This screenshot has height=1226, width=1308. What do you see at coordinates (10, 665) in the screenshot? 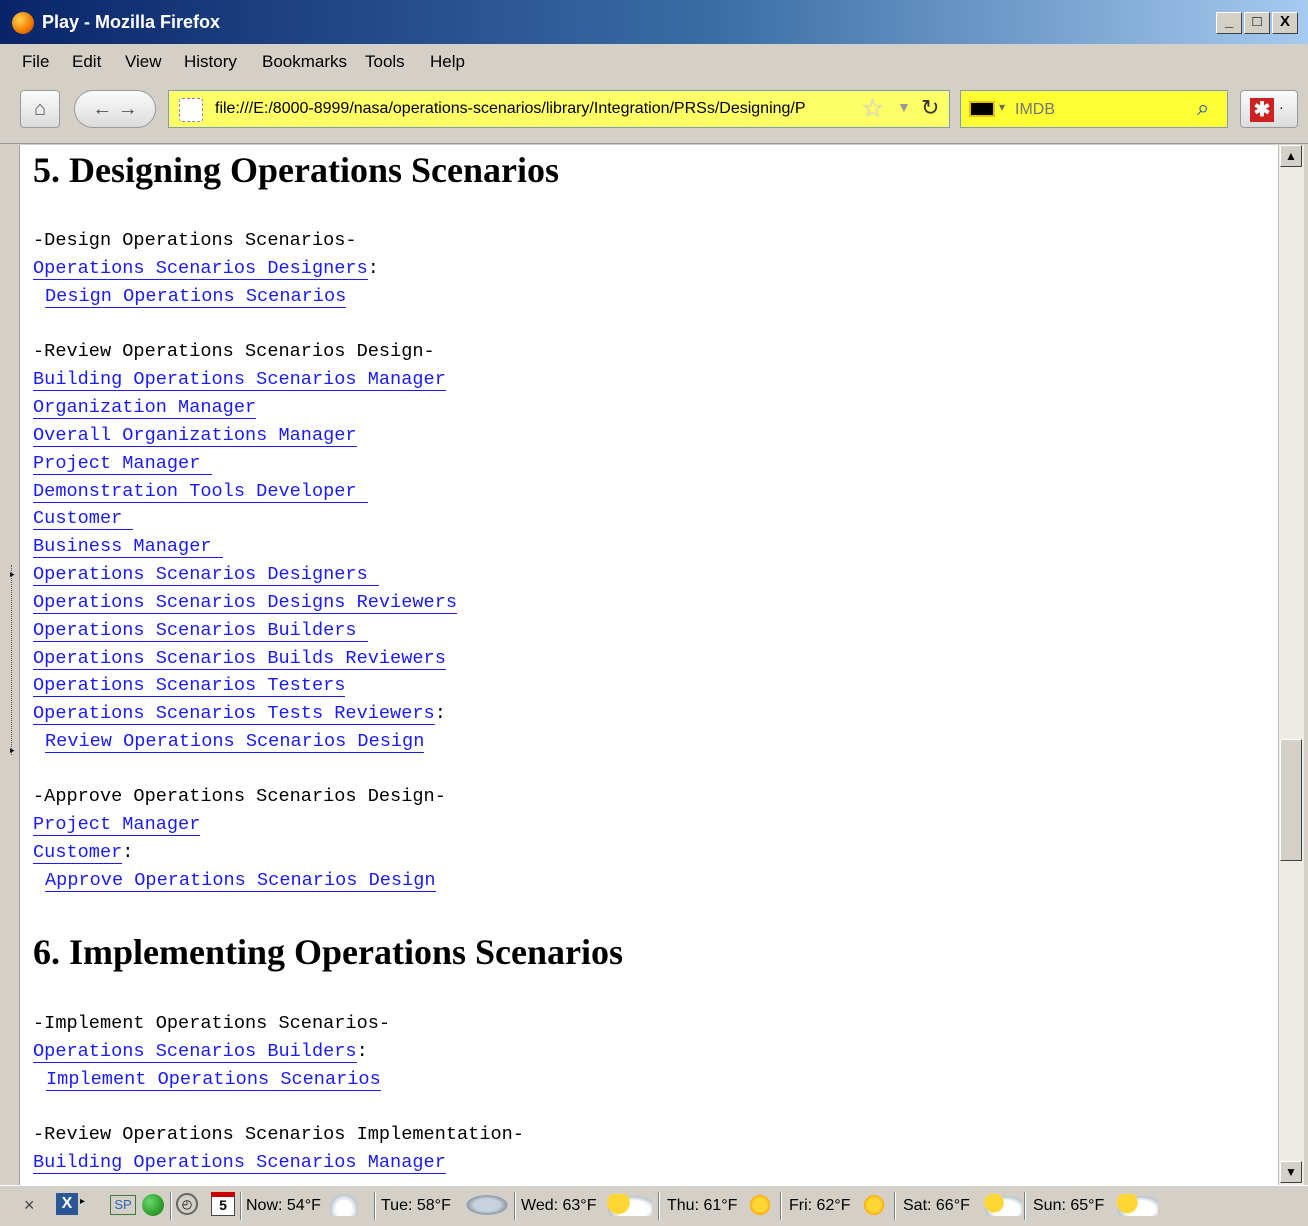
I see `sidebar-splitter: ▸ ▸` at bounding box center [10, 665].